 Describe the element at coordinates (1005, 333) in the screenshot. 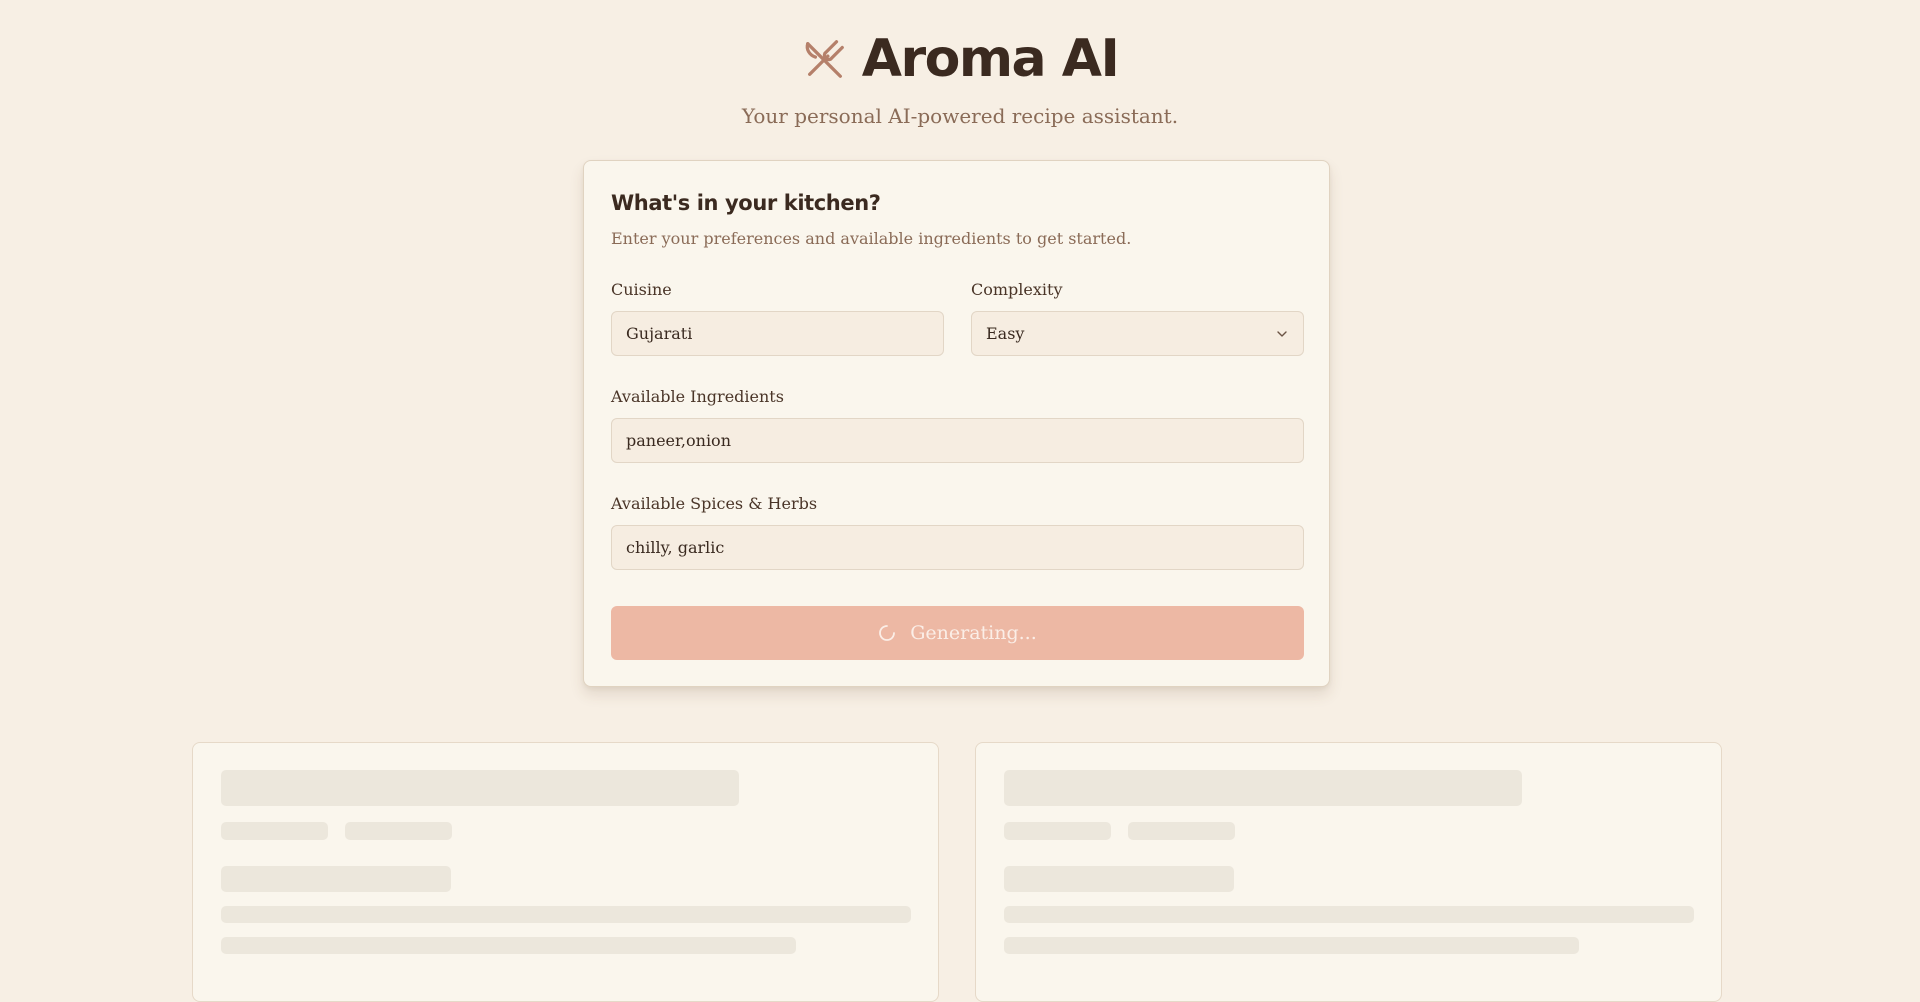

I see `complexity-value: Easy` at that location.